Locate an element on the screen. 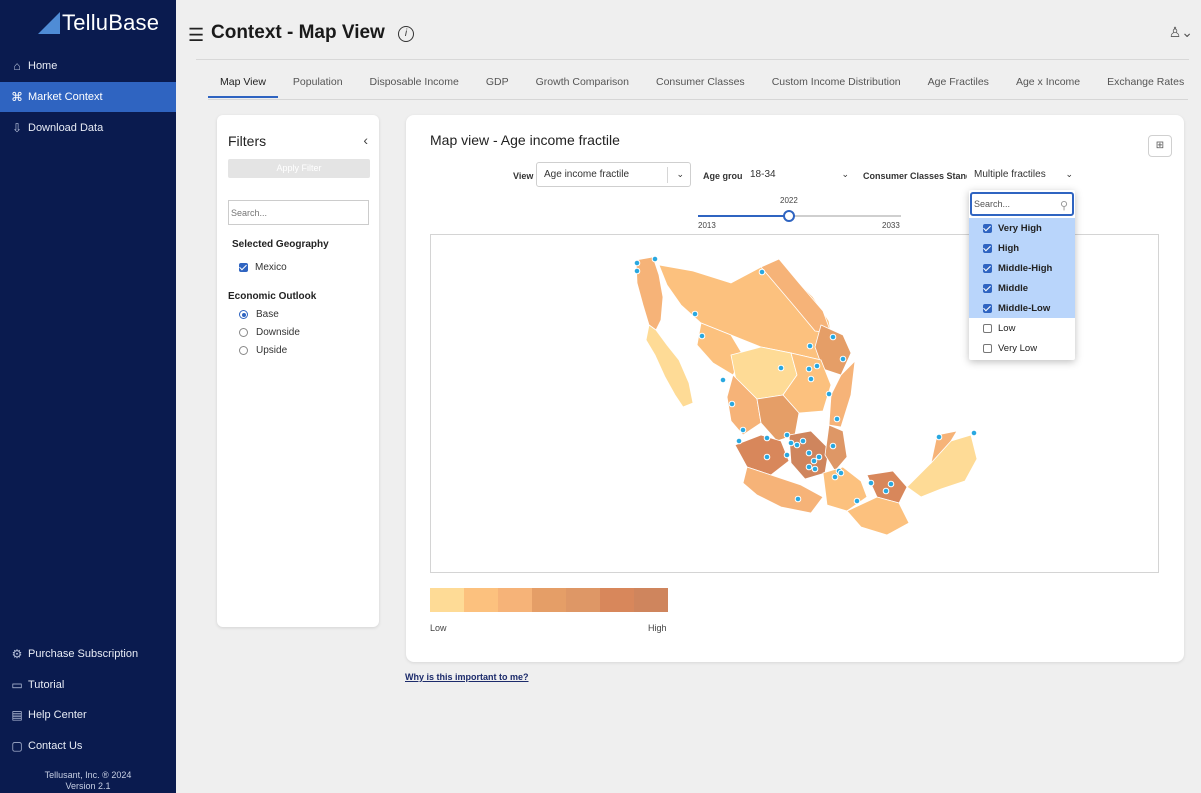  sidebar-item-label: Purchase Subscription is located at coordinates (83, 654).